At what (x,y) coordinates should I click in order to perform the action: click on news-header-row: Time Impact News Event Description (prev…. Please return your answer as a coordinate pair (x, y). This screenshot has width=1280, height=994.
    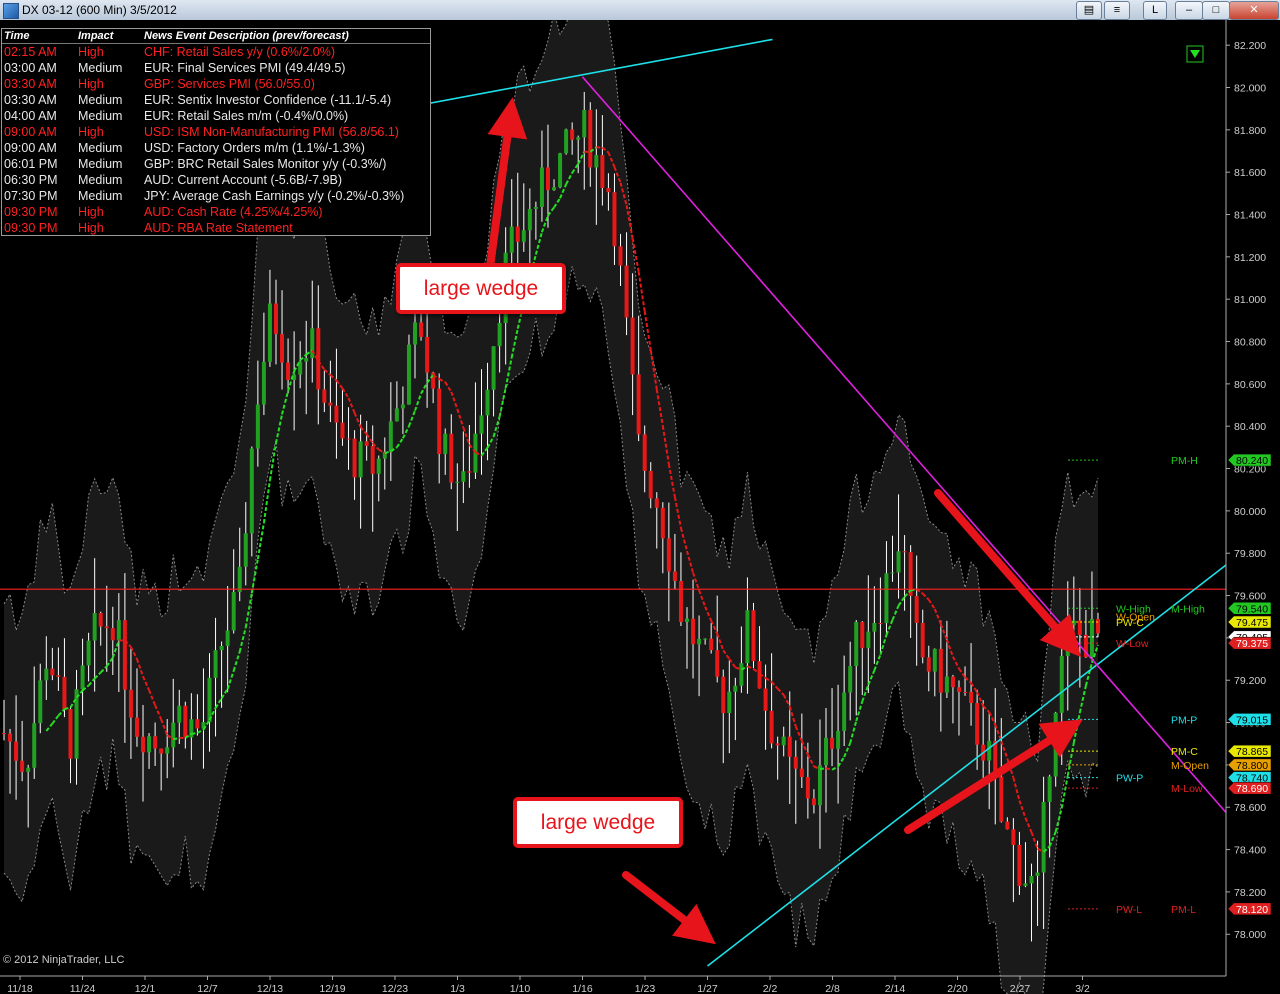
    Looking at the image, I should click on (216, 36).